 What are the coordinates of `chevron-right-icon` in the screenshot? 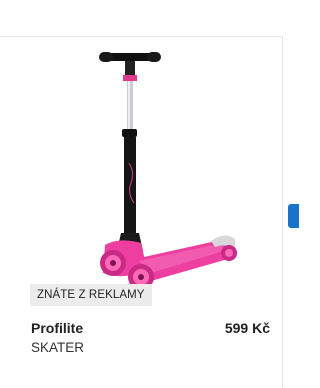 It's located at (293, 216).